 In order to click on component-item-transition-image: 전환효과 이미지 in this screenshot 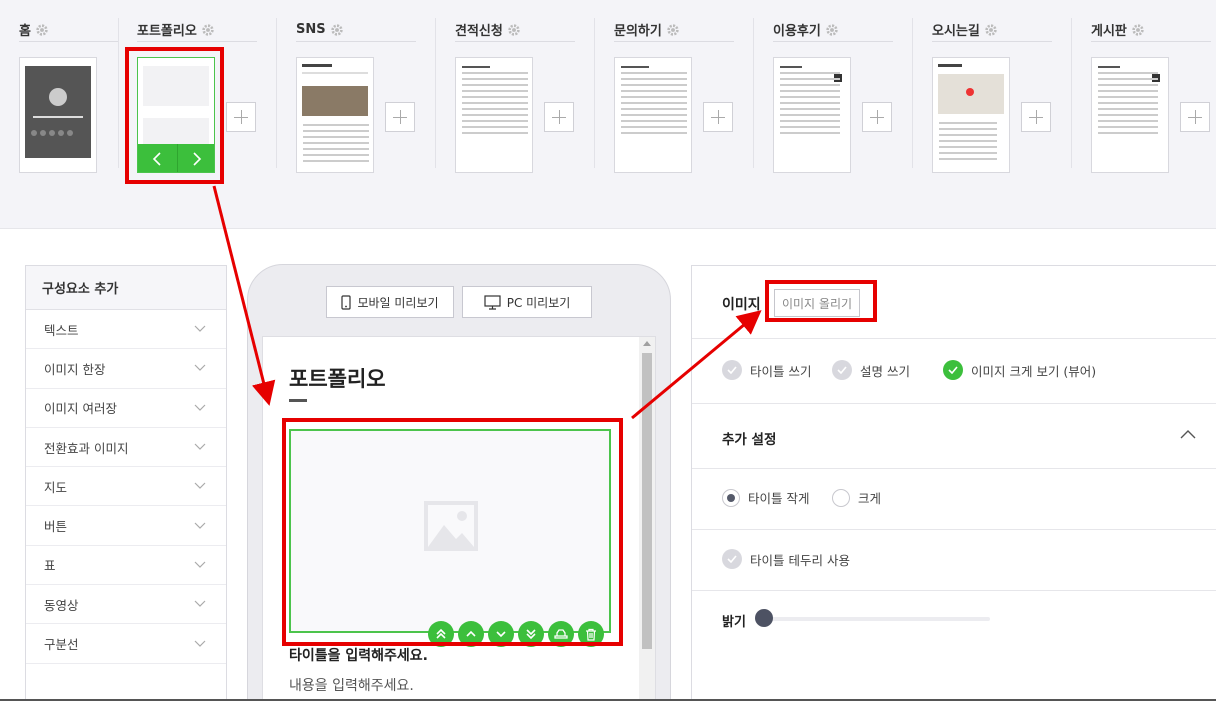, I will do `click(126, 448)`.